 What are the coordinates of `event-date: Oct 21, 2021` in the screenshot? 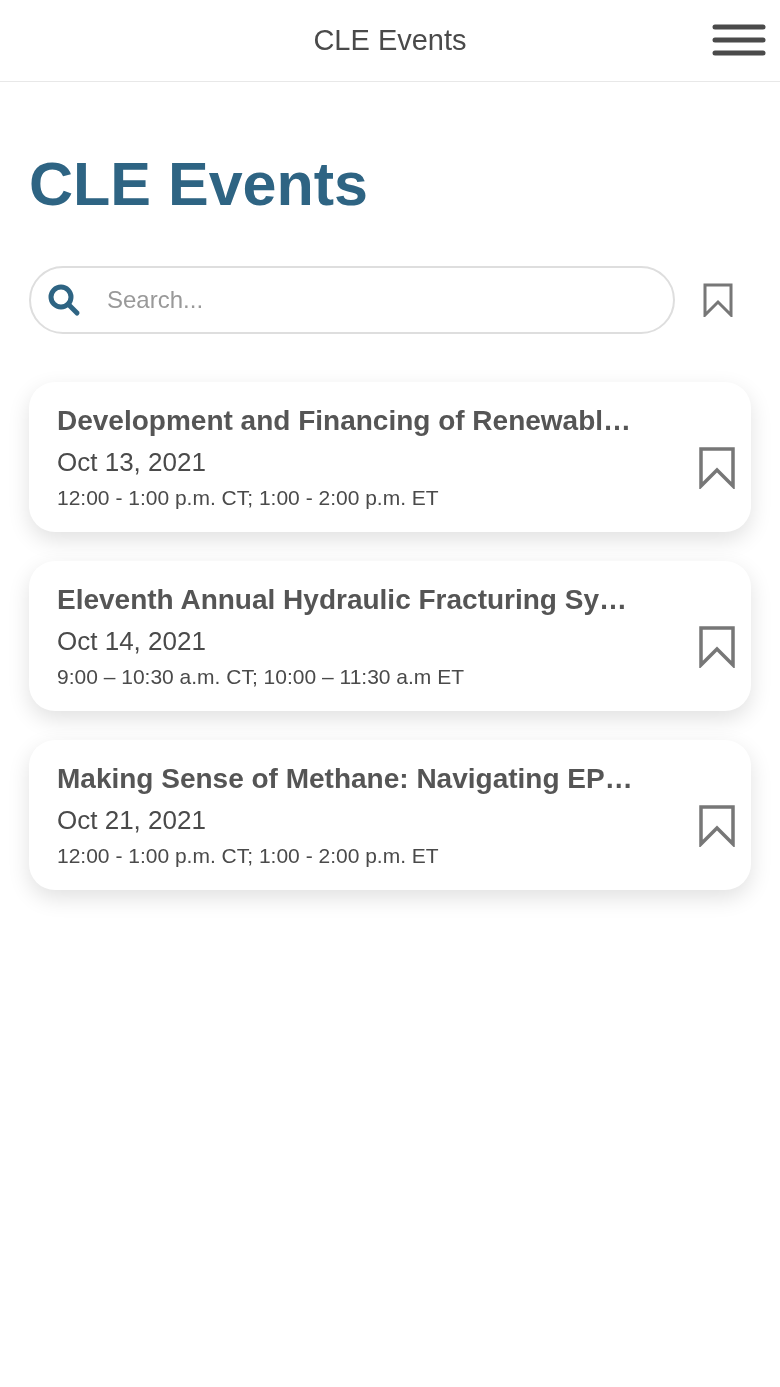 It's located at (132, 820).